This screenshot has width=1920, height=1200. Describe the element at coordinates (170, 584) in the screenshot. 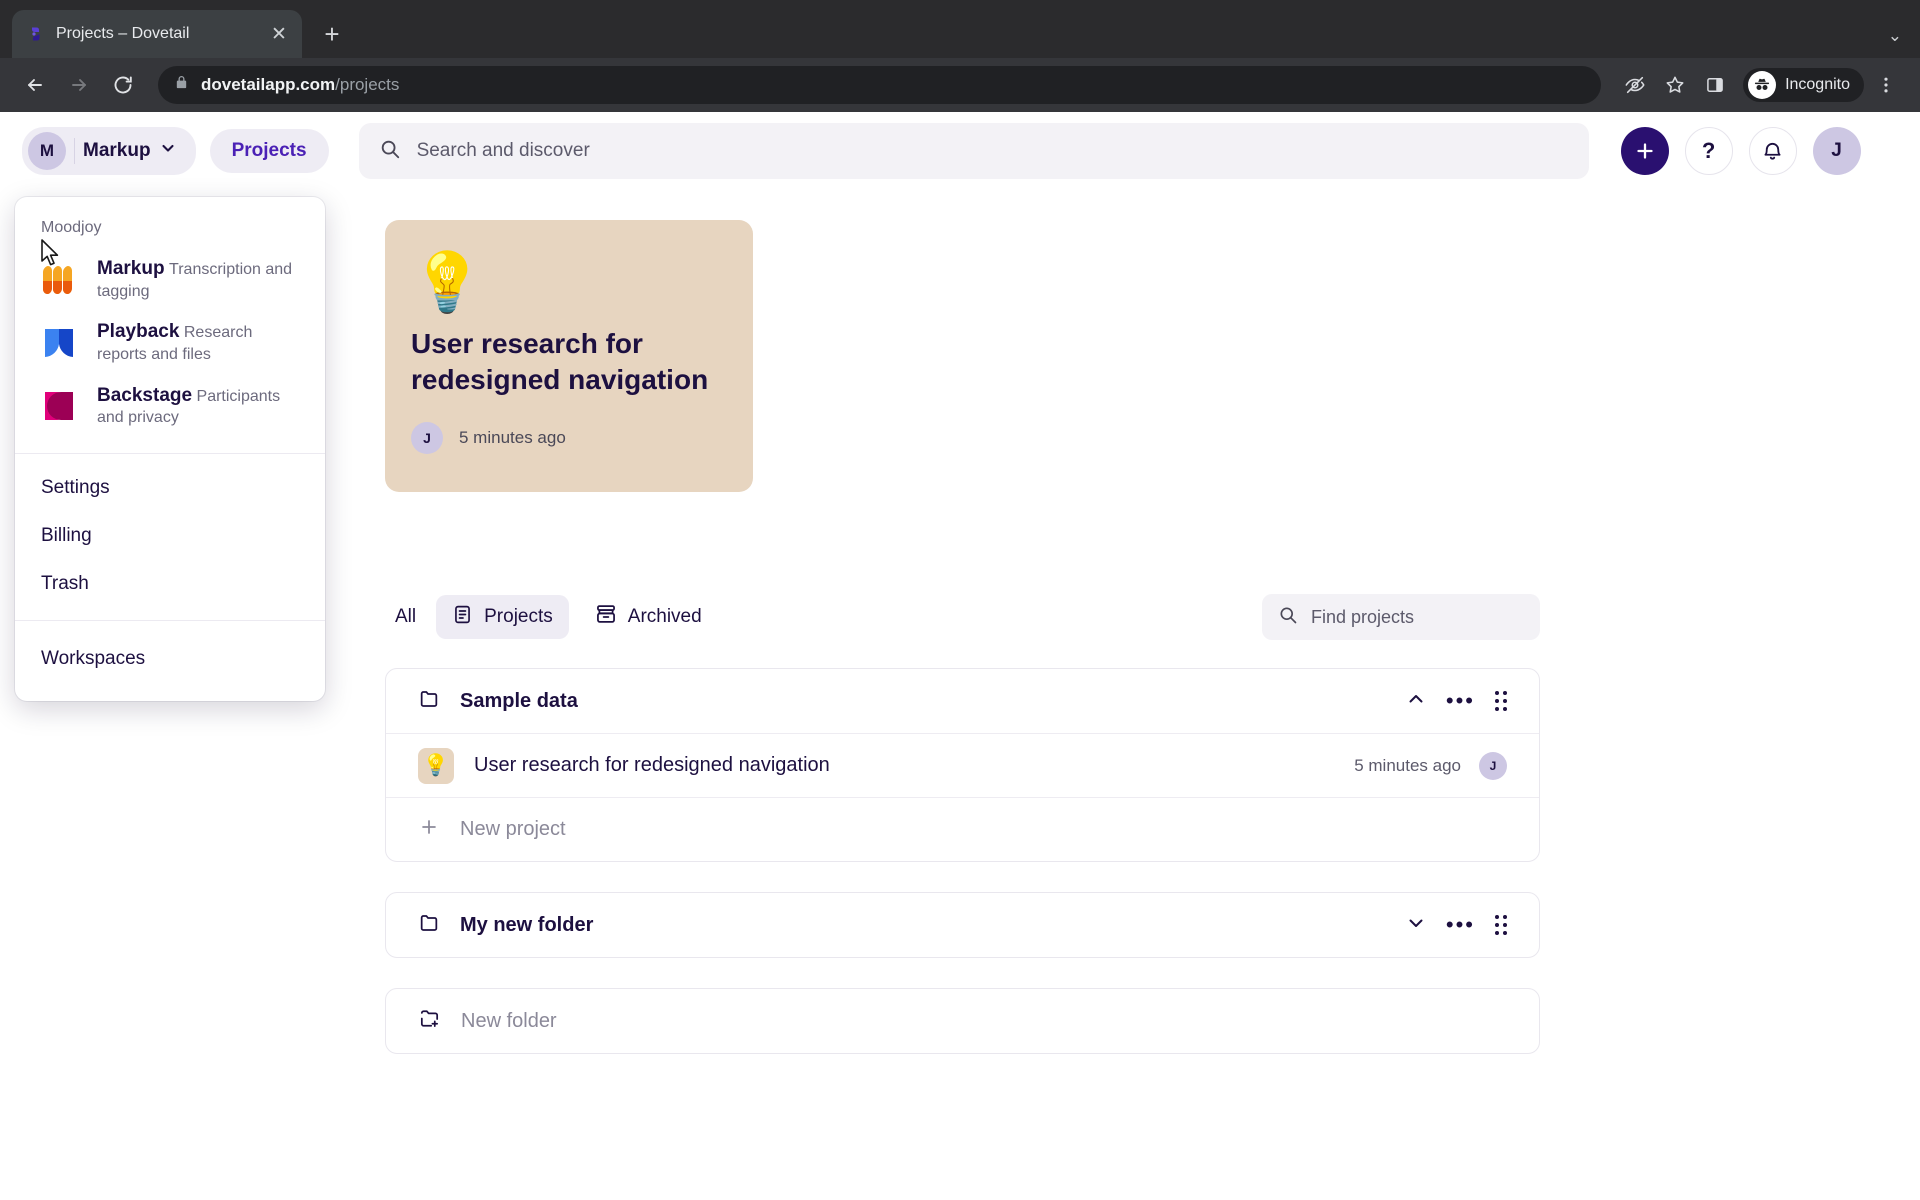

I see `menu-item-trash: Trash` at that location.